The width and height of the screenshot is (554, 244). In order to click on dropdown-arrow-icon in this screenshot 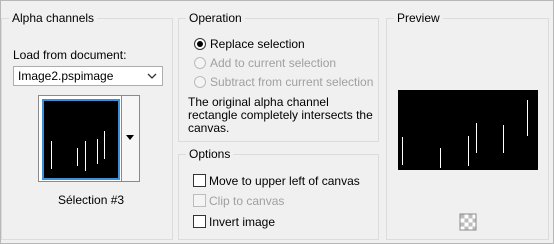, I will do `click(130, 137)`.